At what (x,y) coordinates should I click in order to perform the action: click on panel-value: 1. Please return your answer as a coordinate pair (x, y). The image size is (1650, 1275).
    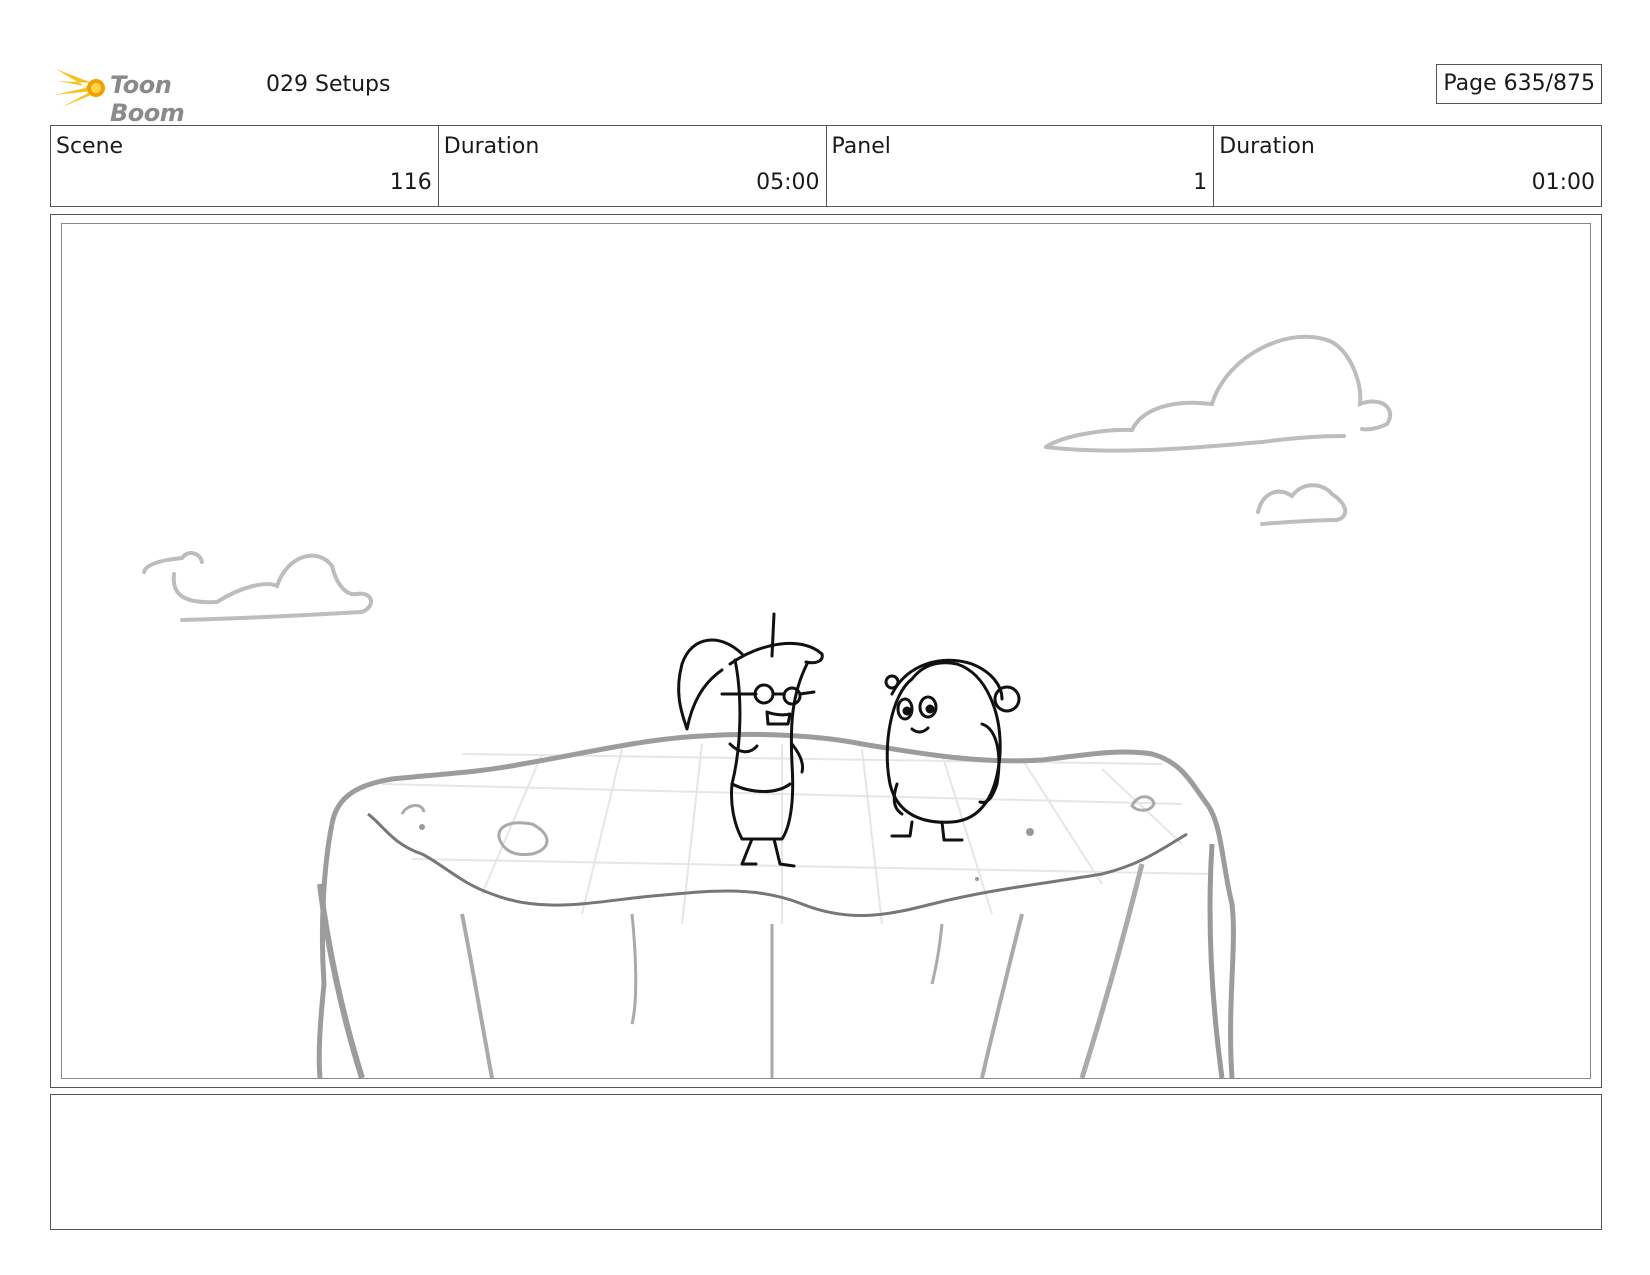
    Looking at the image, I should click on (1200, 182).